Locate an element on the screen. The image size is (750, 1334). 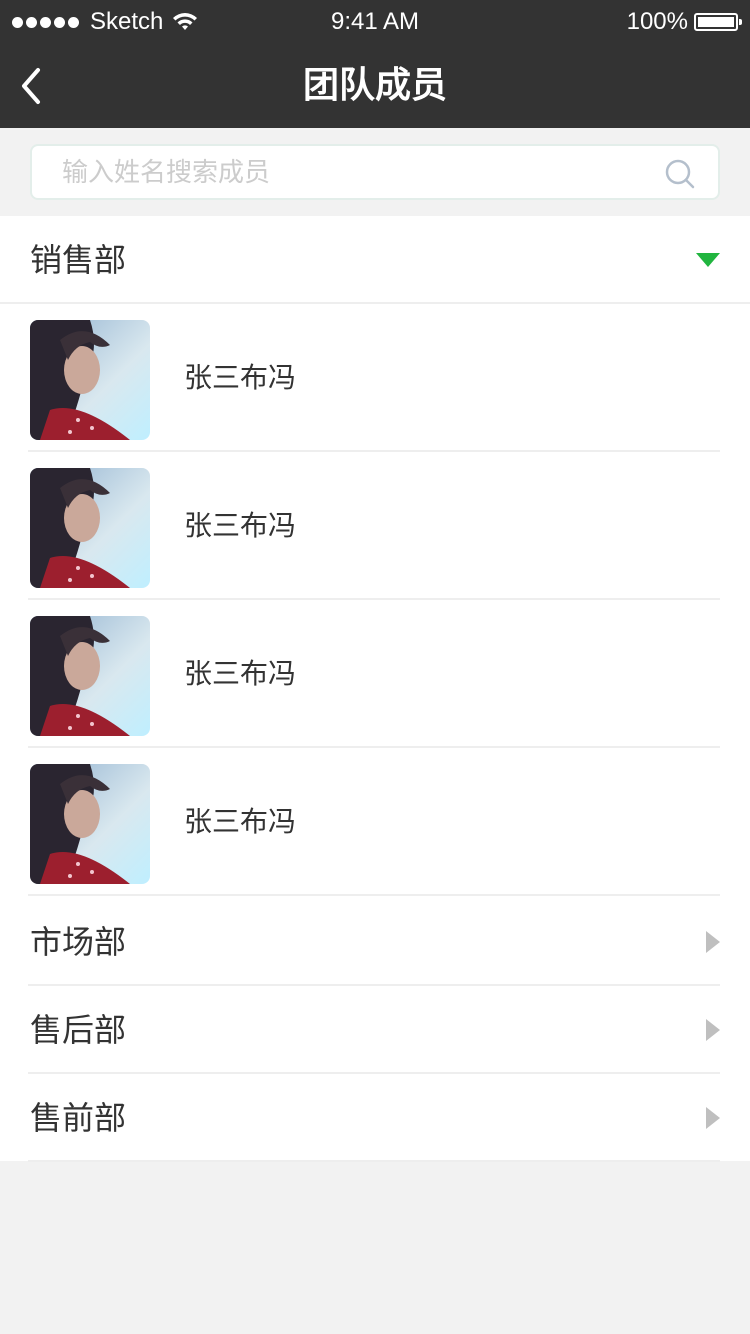
status-bar: Sketch 9:41 AM 100% is located at coordinates (375, 22).